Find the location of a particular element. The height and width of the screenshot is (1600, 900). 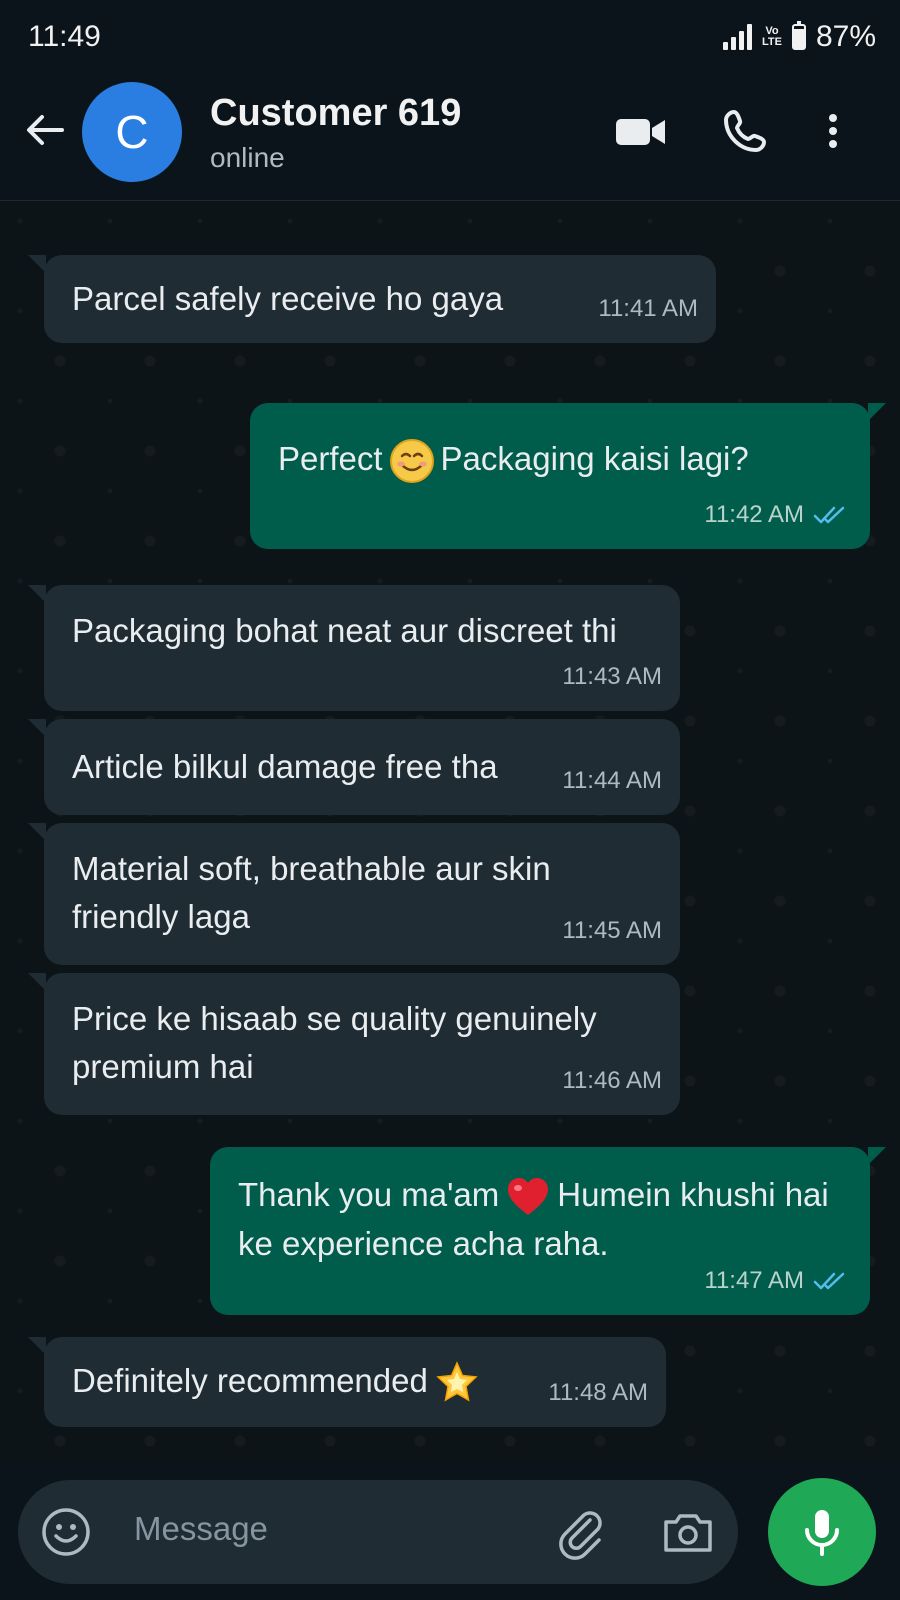

mic-button is located at coordinates (822, 1532).